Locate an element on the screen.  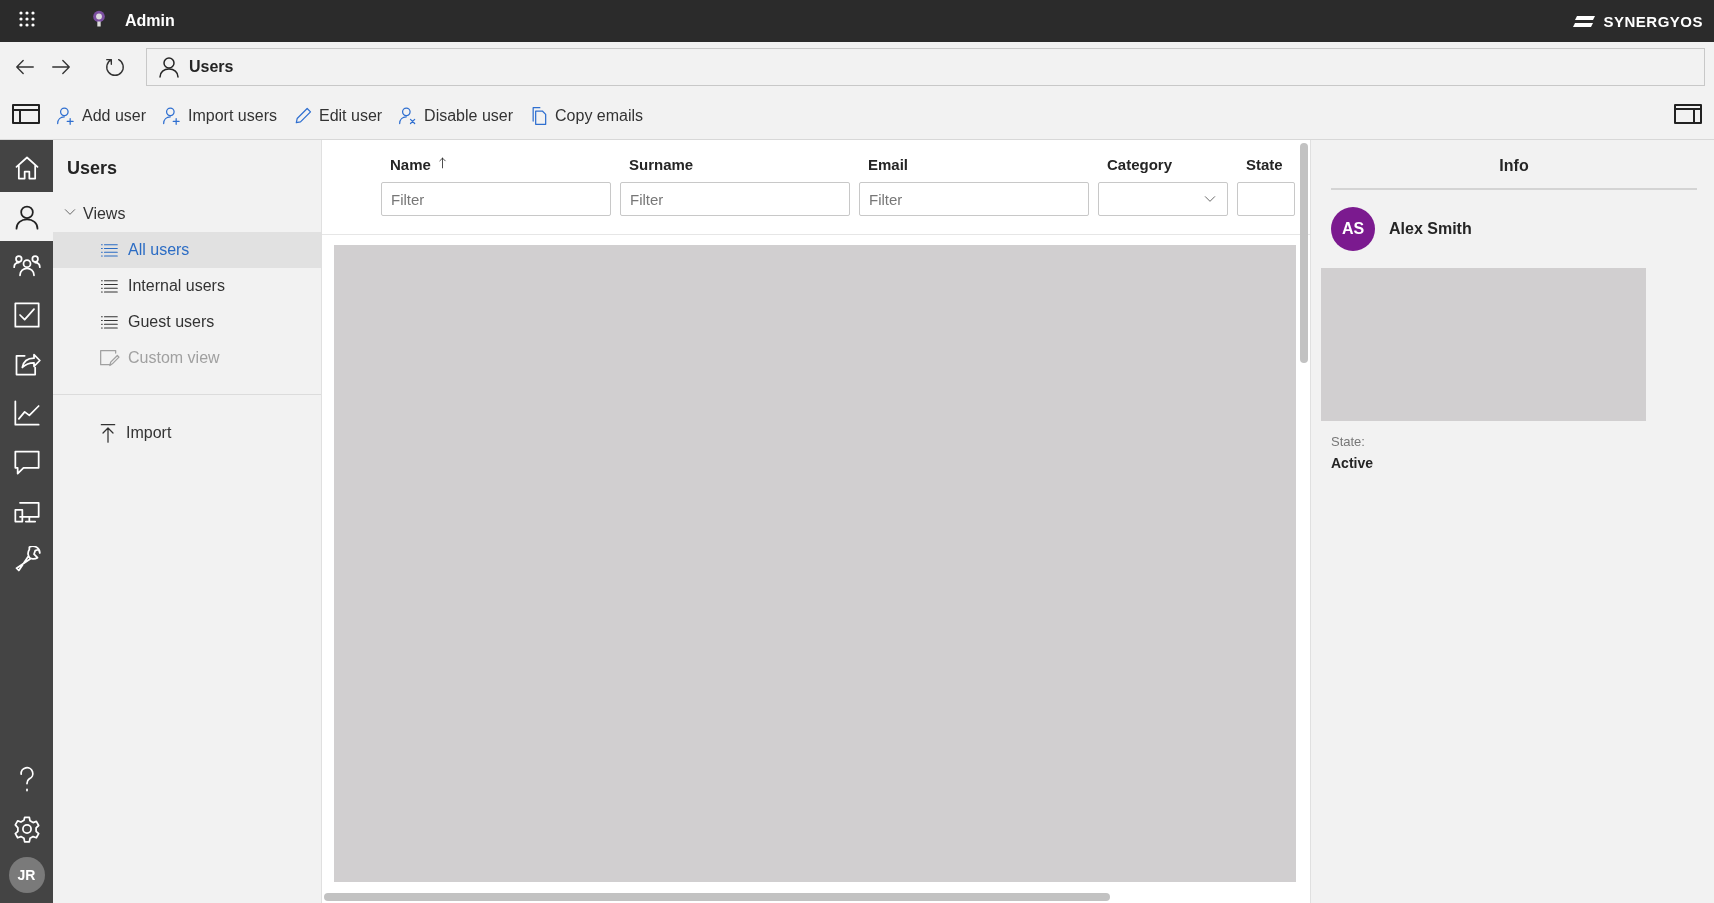
column-header: Category is located at coordinates (1163, 164).